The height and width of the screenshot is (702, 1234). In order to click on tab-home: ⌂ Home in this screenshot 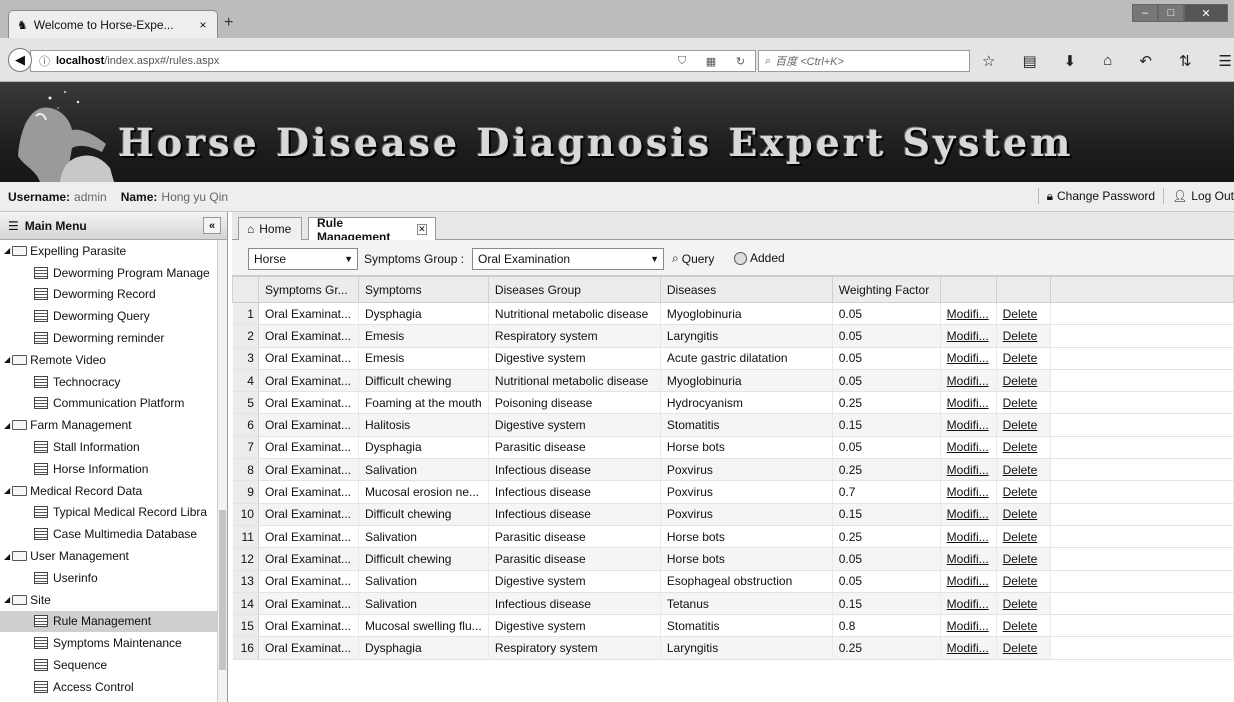, I will do `click(270, 228)`.